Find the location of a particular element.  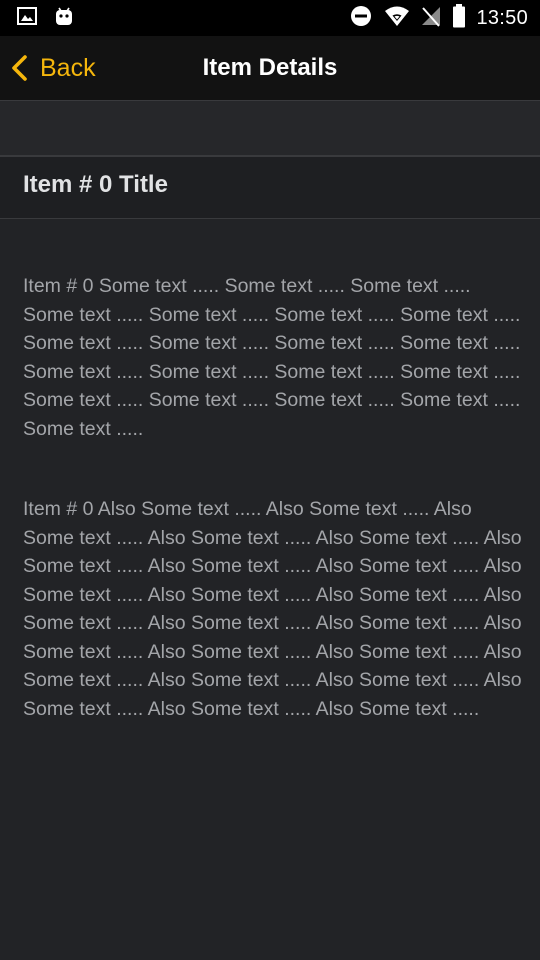

back-button: Back is located at coordinates (52, 68).